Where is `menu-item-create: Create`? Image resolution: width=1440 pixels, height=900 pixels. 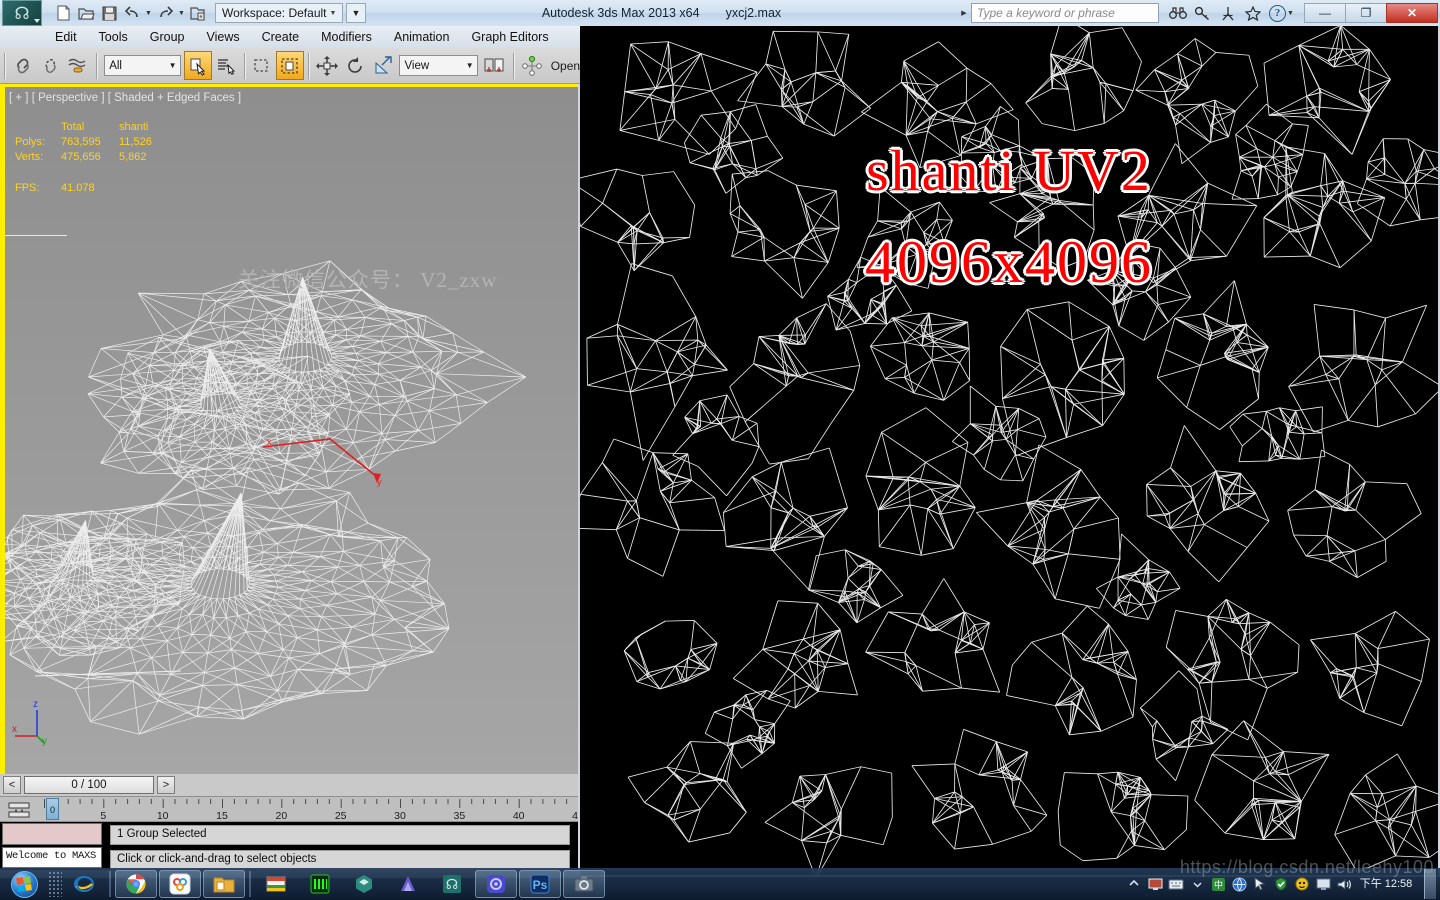
menu-item-create: Create is located at coordinates (281, 37).